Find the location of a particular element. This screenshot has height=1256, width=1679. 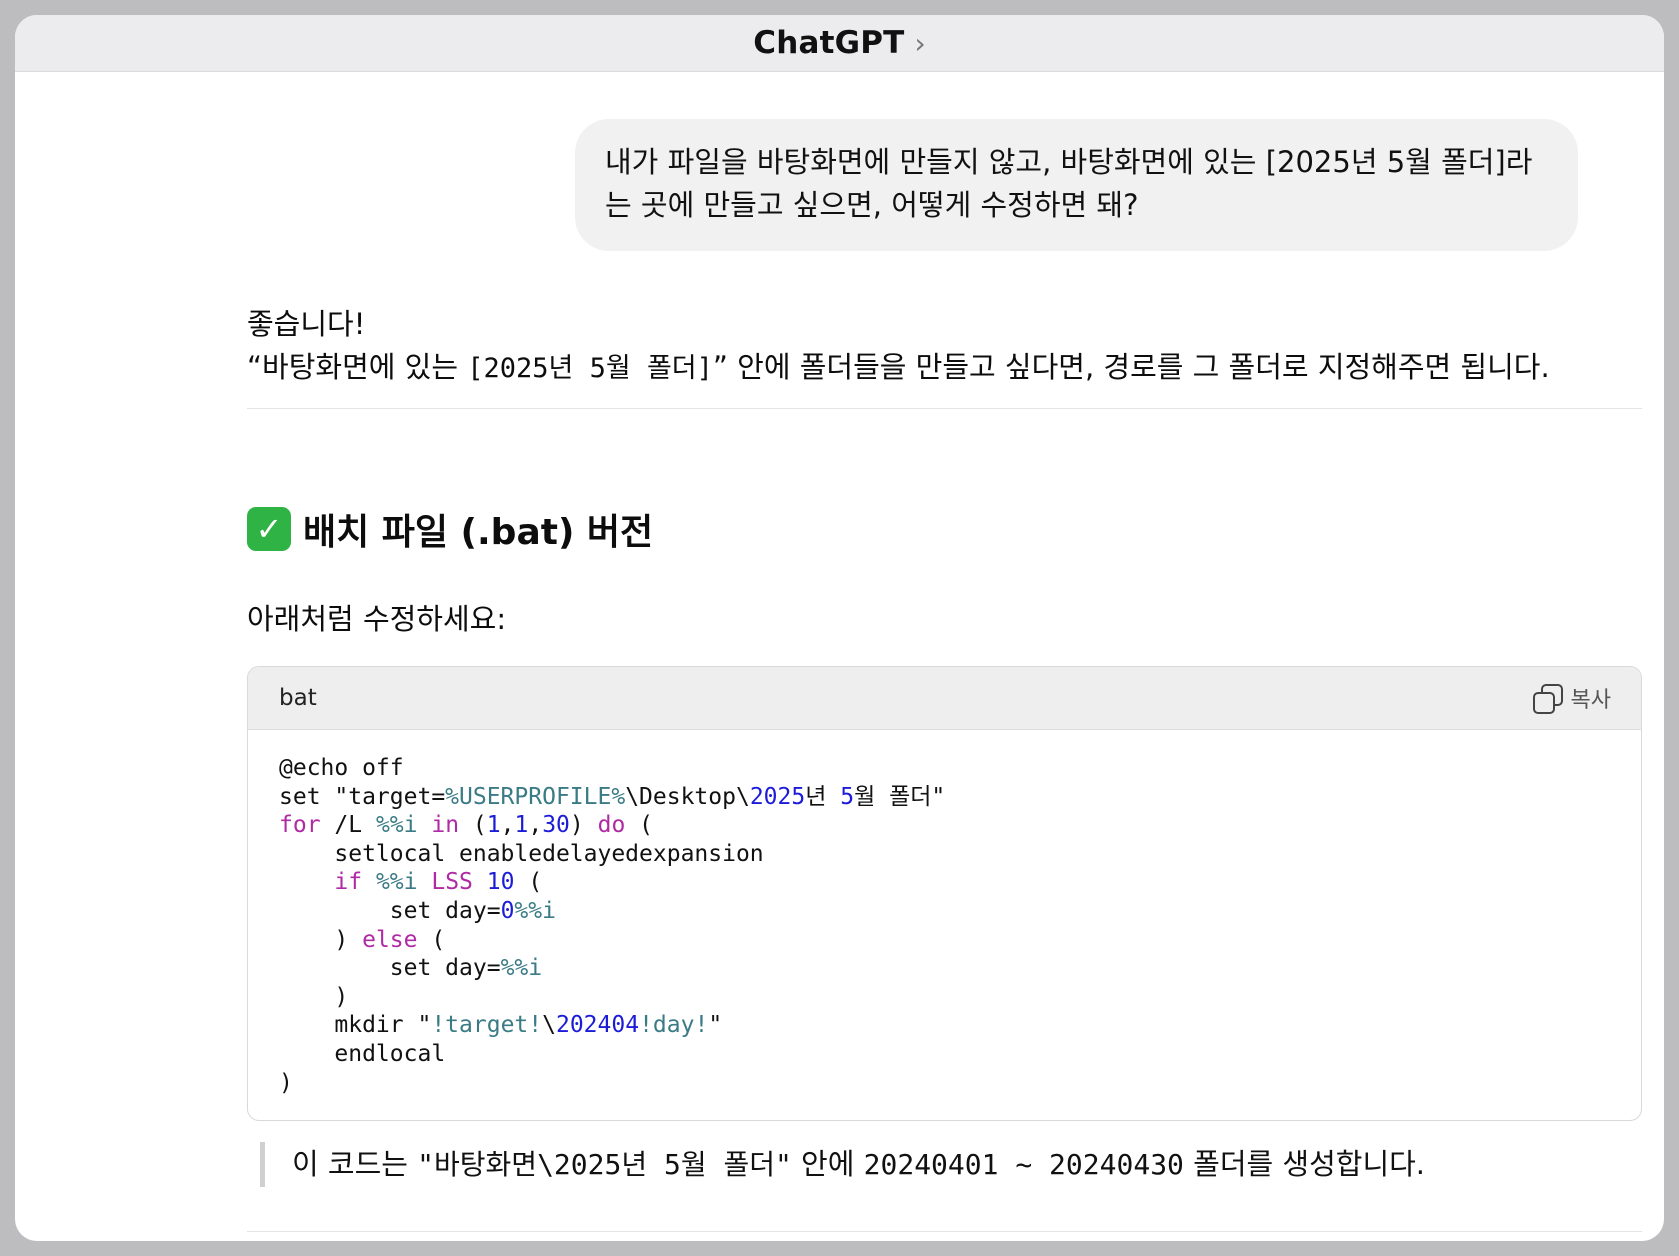

copy-label: 복사 is located at coordinates (1590, 700).